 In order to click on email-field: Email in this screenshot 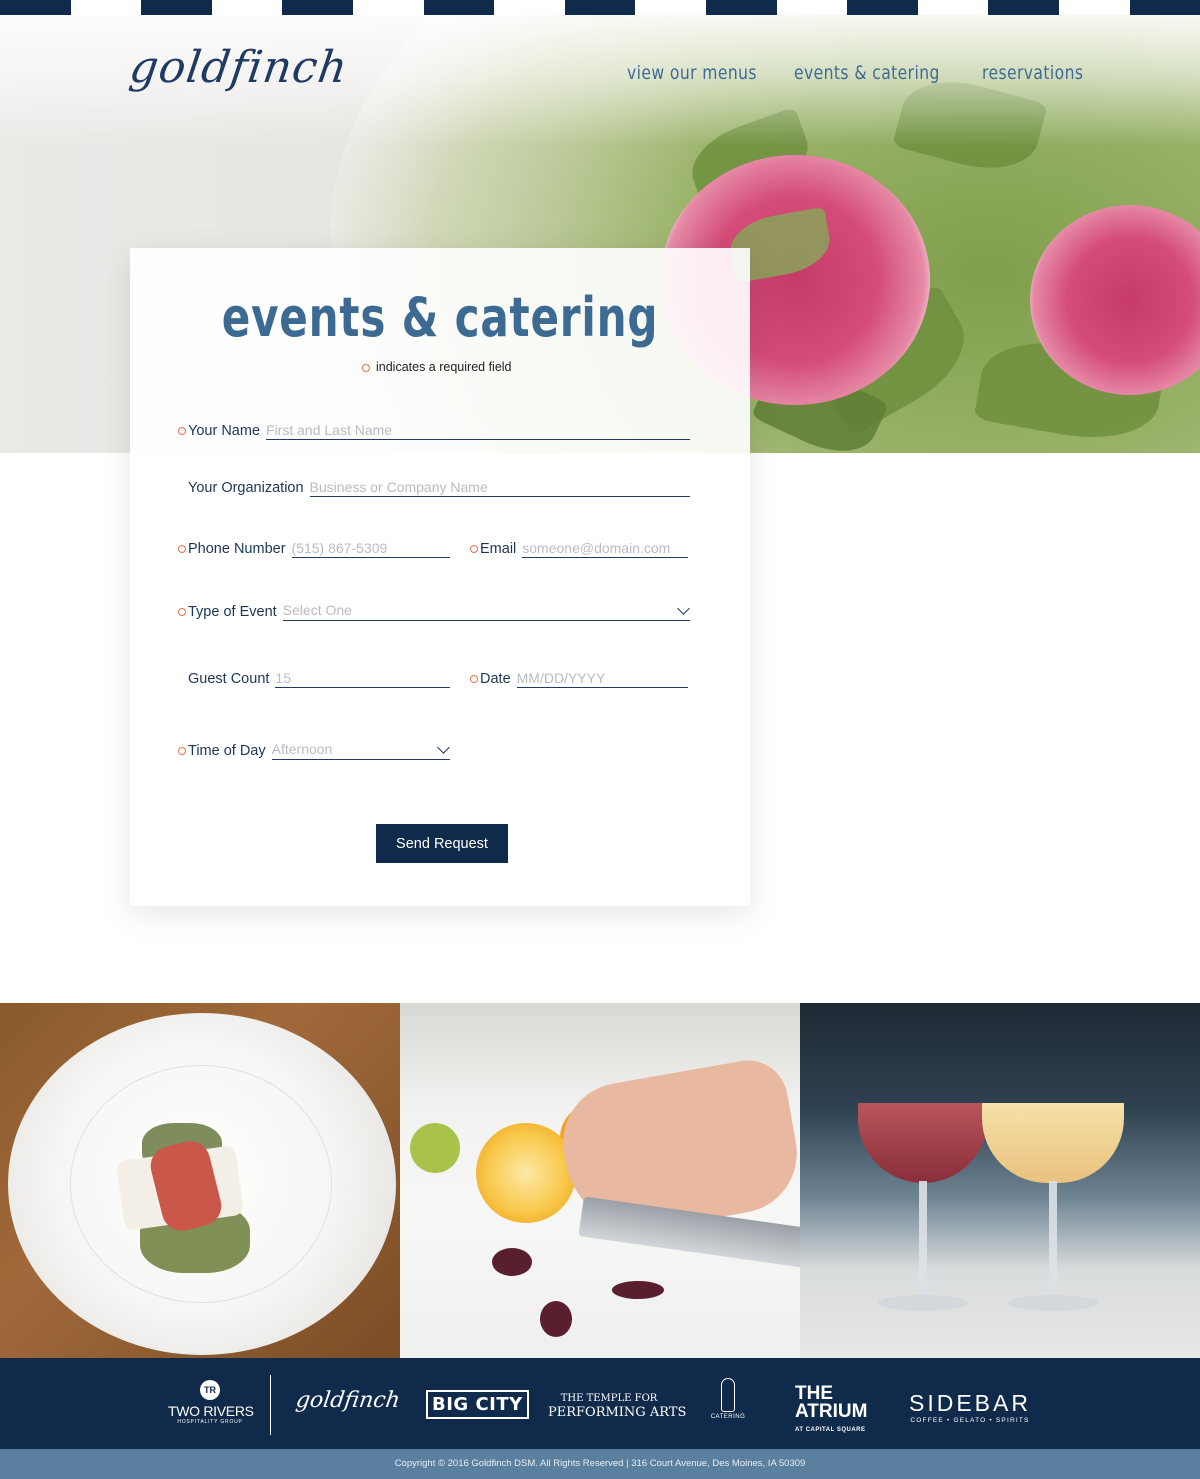, I will do `click(579, 548)`.